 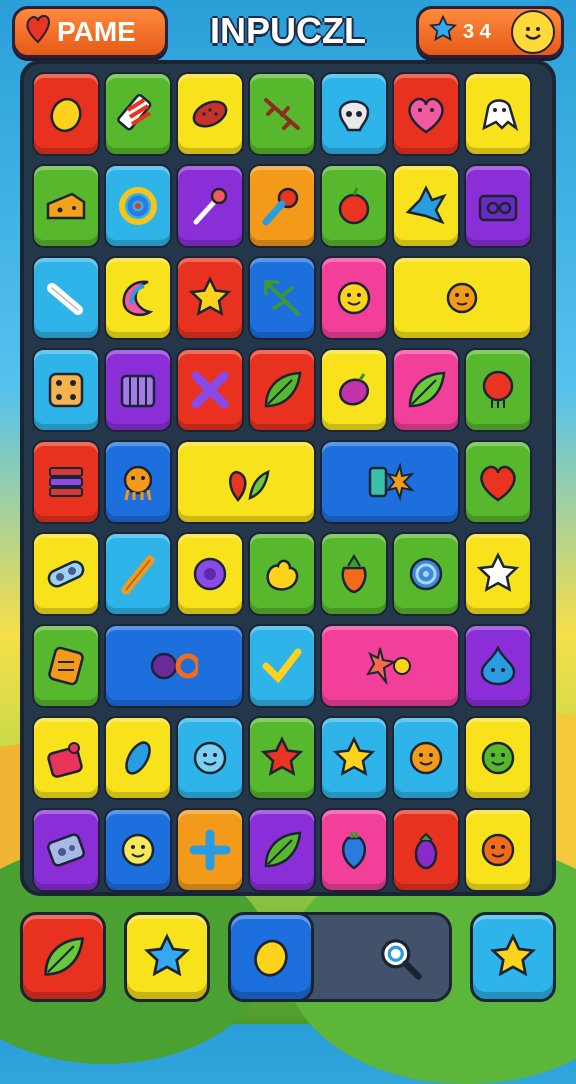 I want to click on star-face-icon, so click(x=498, y=574).